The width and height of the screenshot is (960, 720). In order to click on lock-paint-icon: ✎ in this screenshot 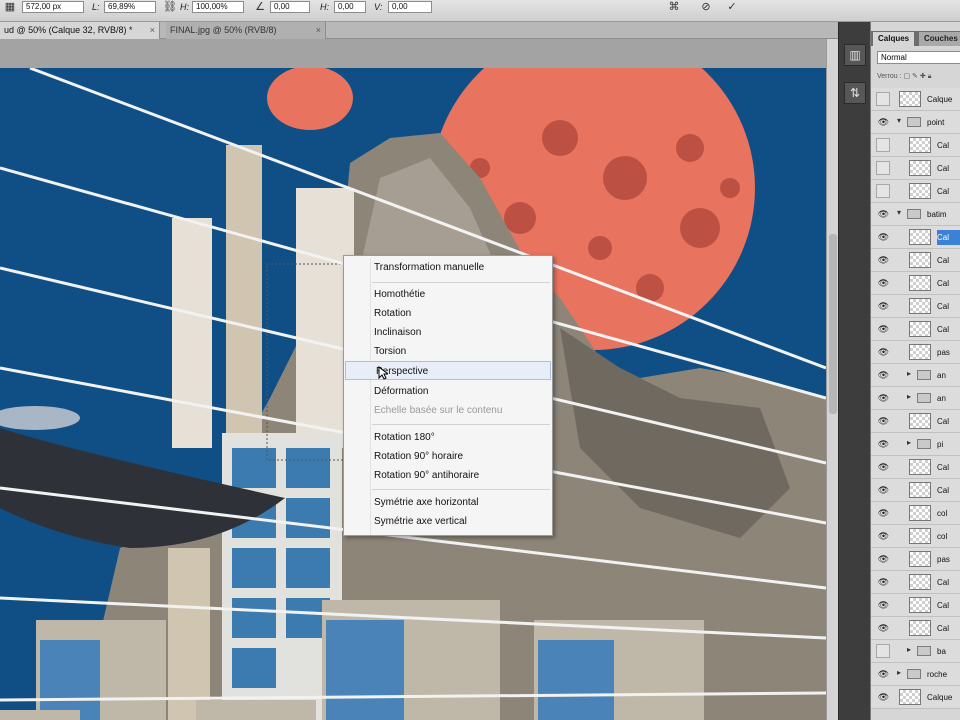, I will do `click(915, 76)`.